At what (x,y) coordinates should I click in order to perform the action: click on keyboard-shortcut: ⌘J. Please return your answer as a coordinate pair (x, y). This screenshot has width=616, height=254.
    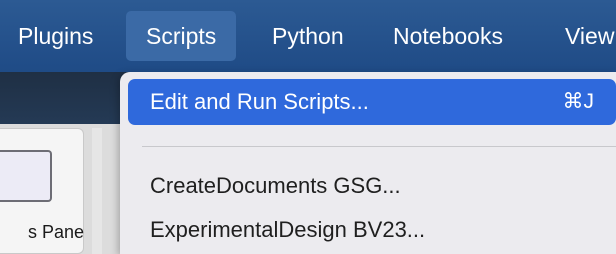
    Looking at the image, I should click on (578, 101).